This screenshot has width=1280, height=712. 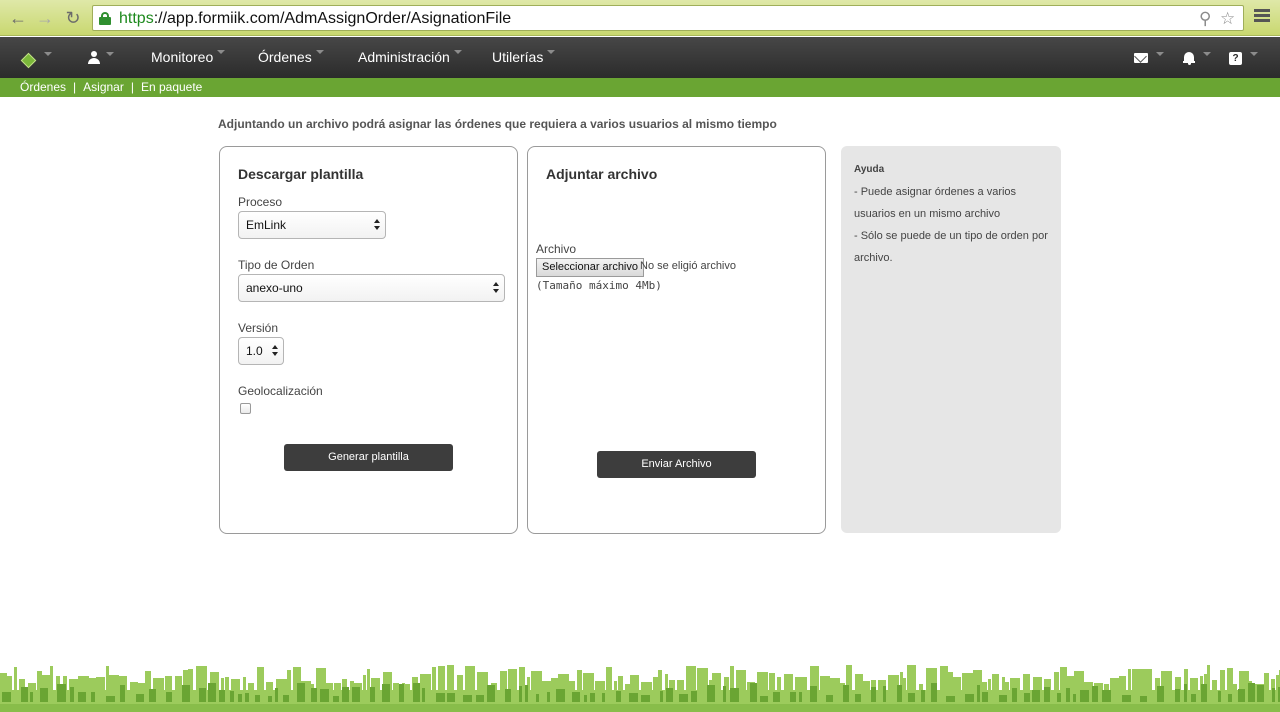 I want to click on file-status: No se eligió archivo, so click(x=688, y=266).